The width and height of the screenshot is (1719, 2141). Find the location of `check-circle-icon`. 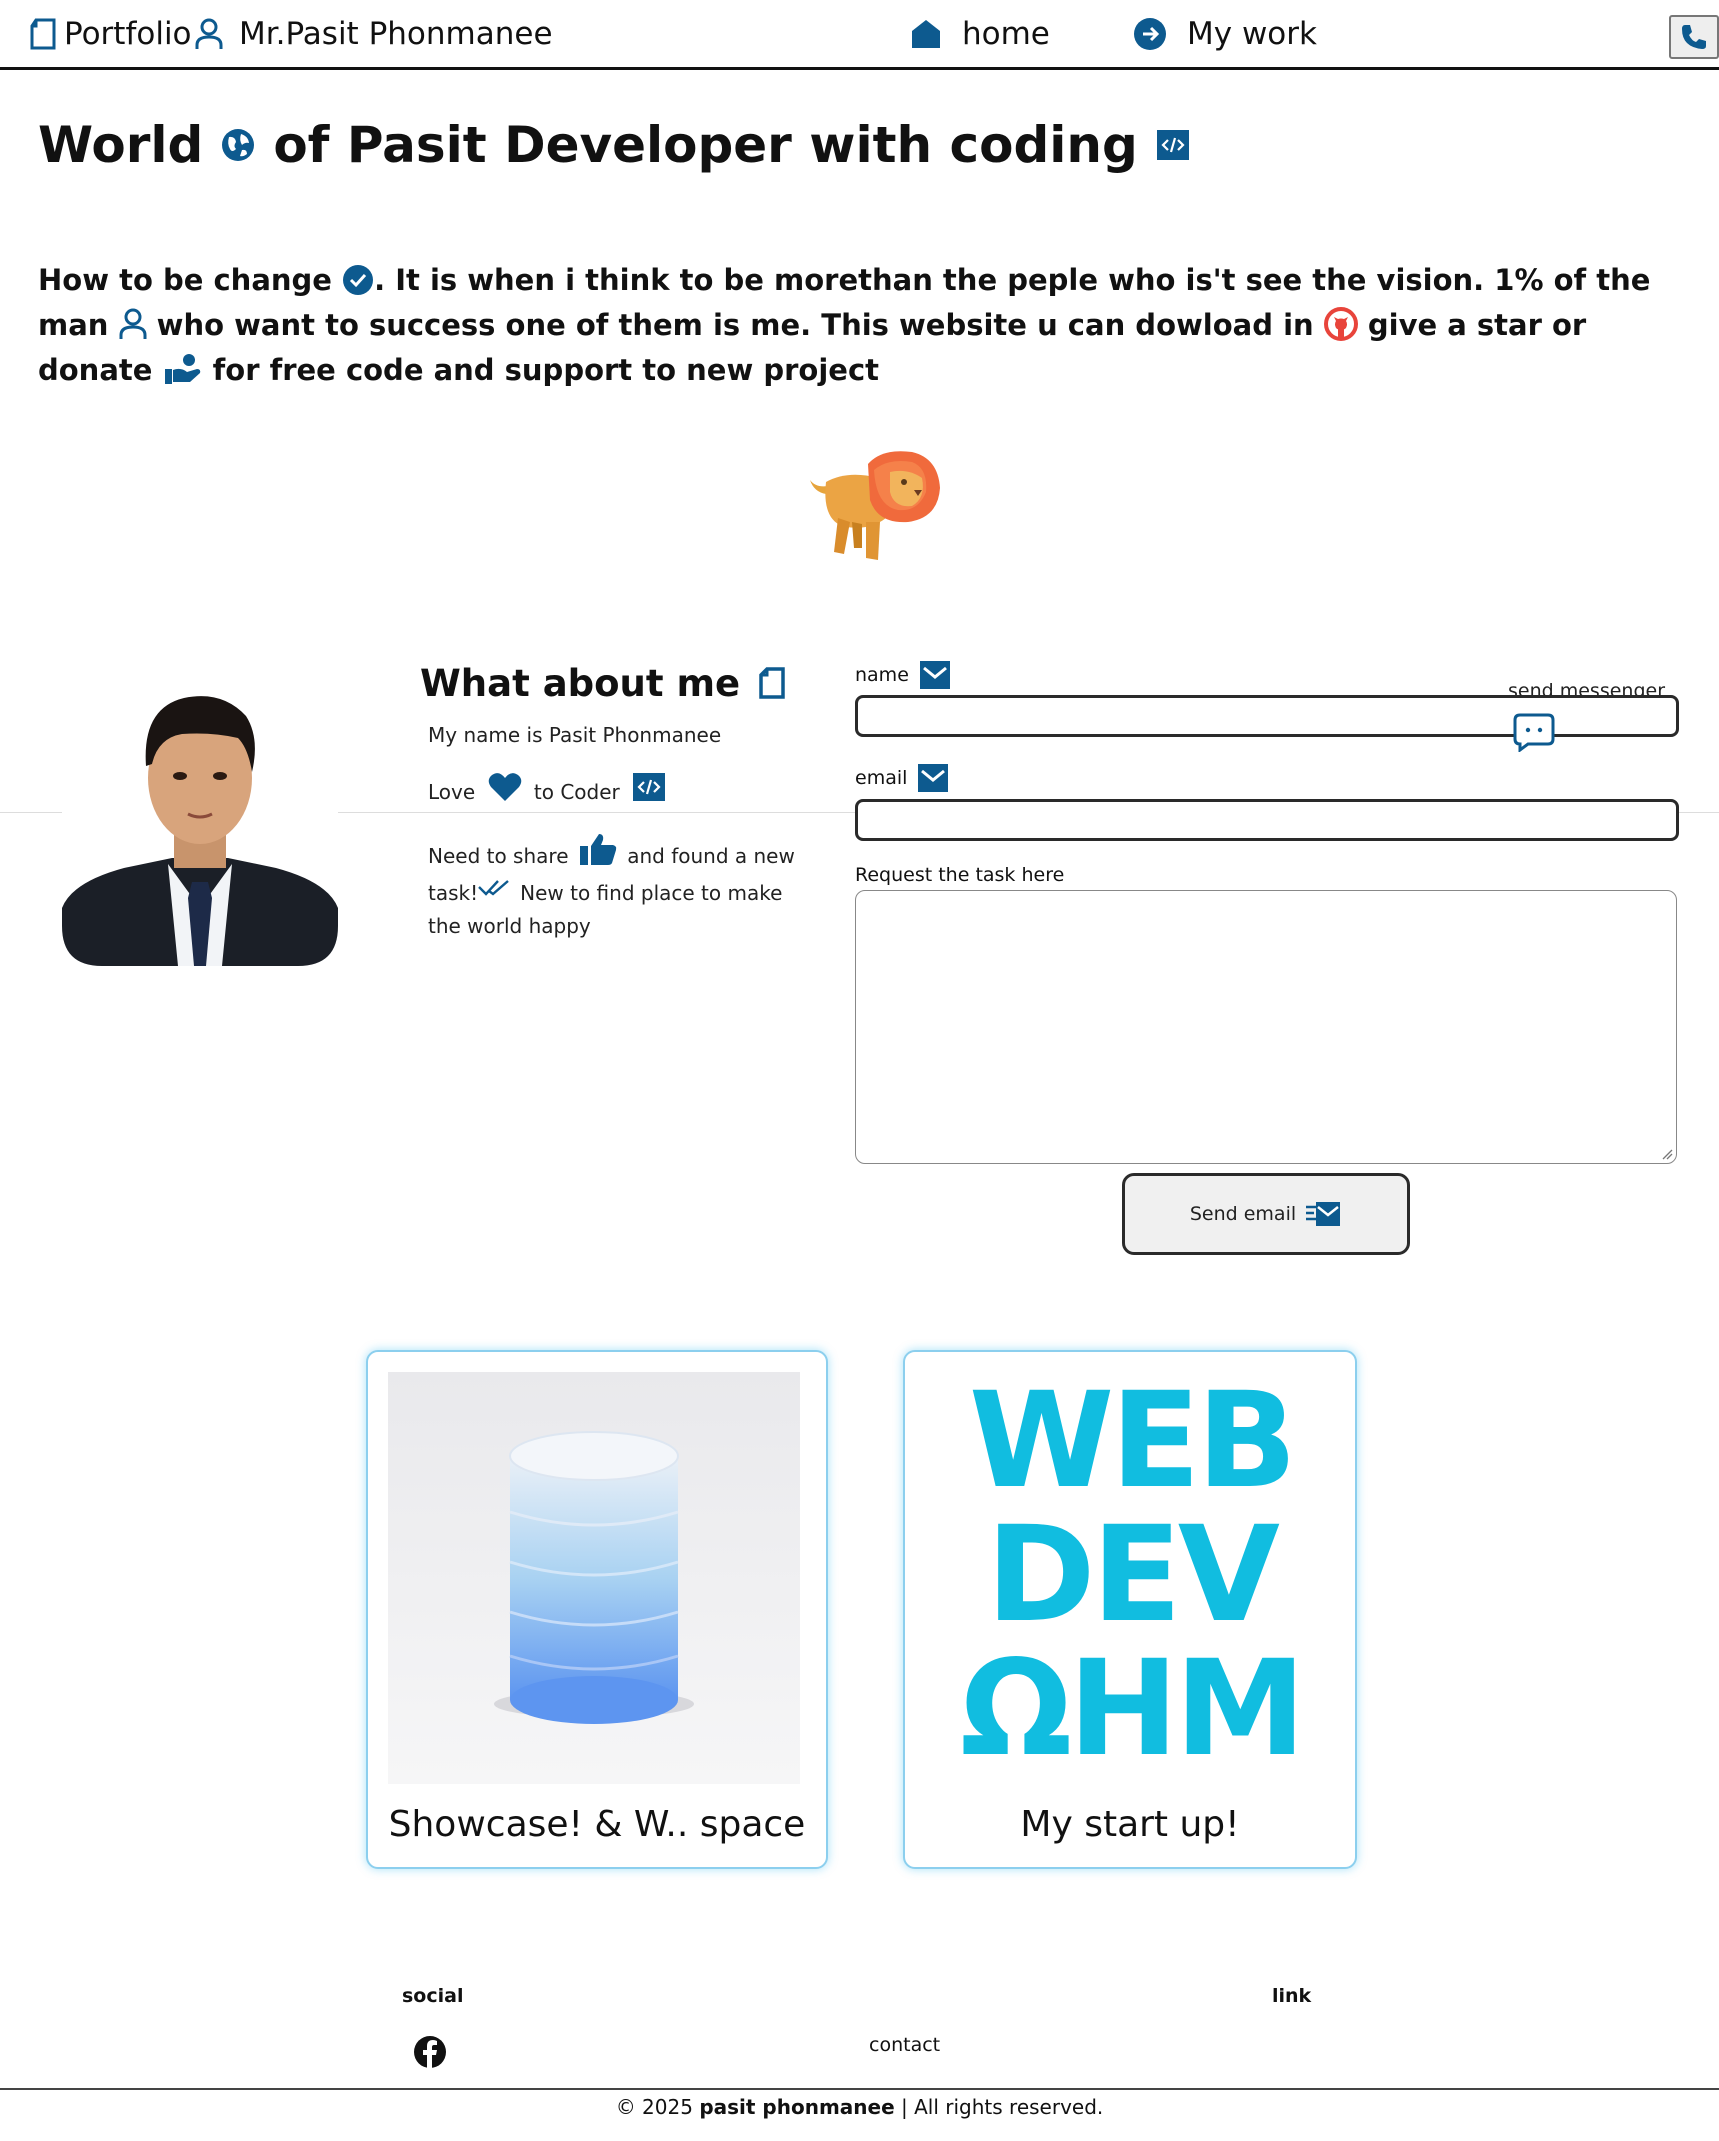

check-circle-icon is located at coordinates (358, 280).